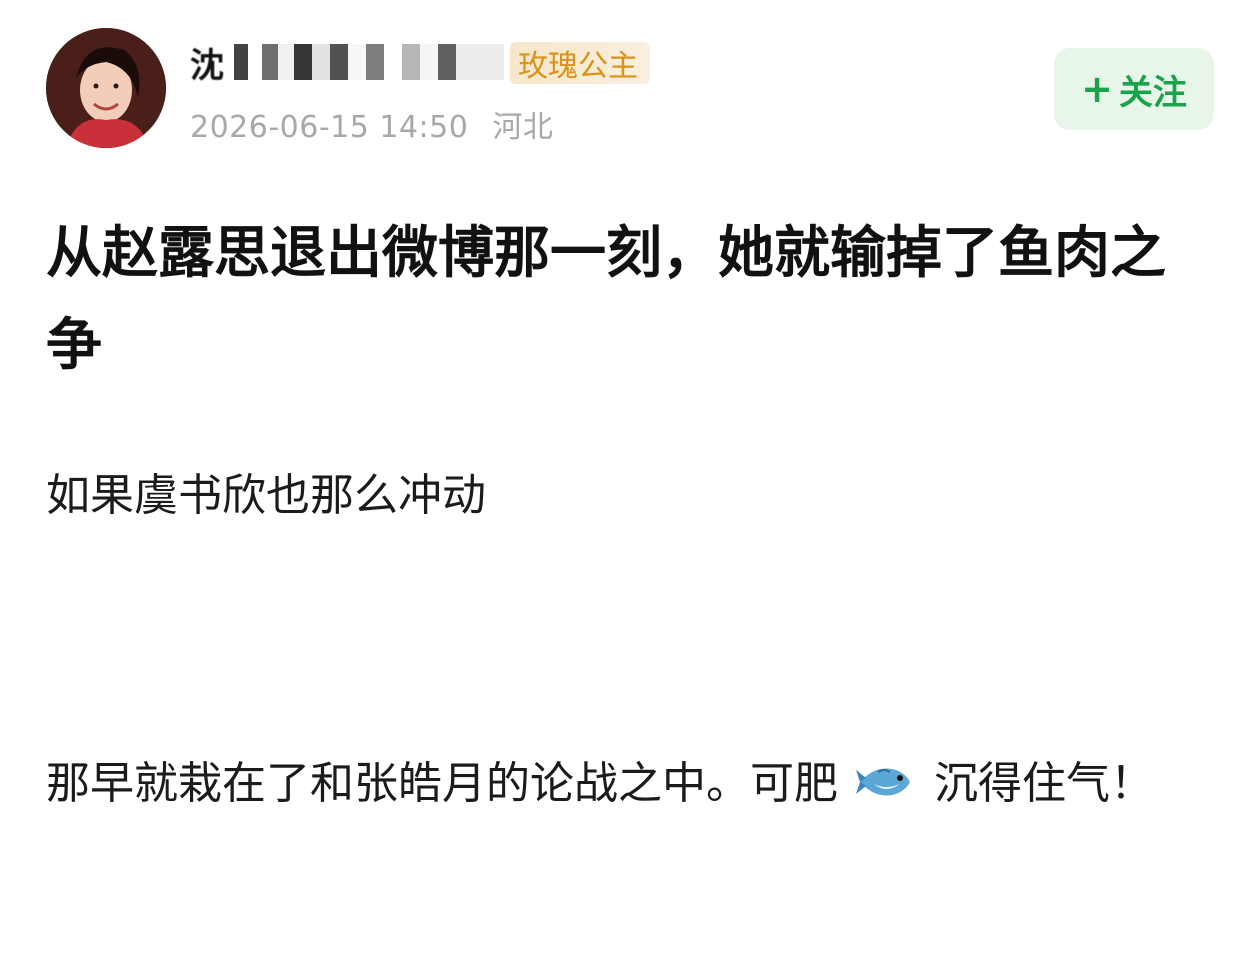 The width and height of the screenshot is (1260, 971). What do you see at coordinates (266, 495) in the screenshot?
I see `post-paragraph-1: 如果虞书欣也那么冲动` at bounding box center [266, 495].